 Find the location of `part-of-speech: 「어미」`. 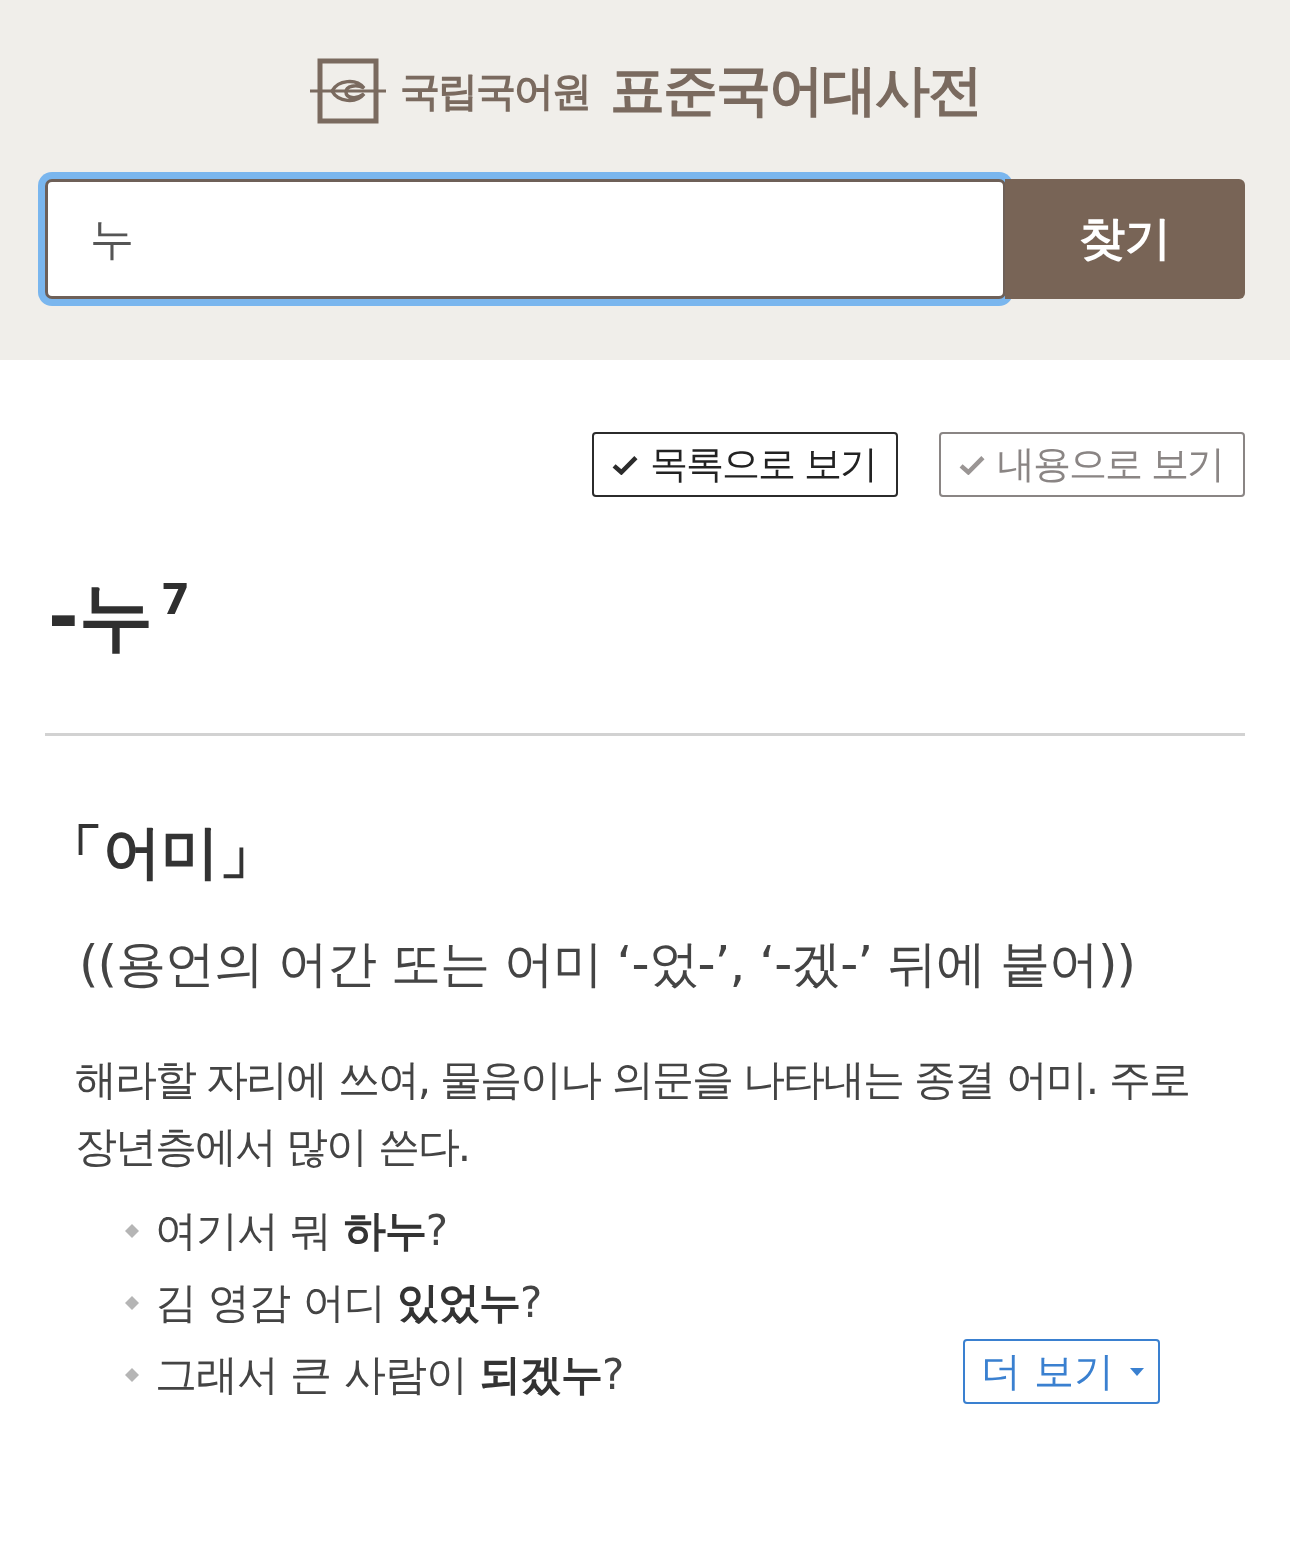

part-of-speech: 「어미」 is located at coordinates (161, 852).